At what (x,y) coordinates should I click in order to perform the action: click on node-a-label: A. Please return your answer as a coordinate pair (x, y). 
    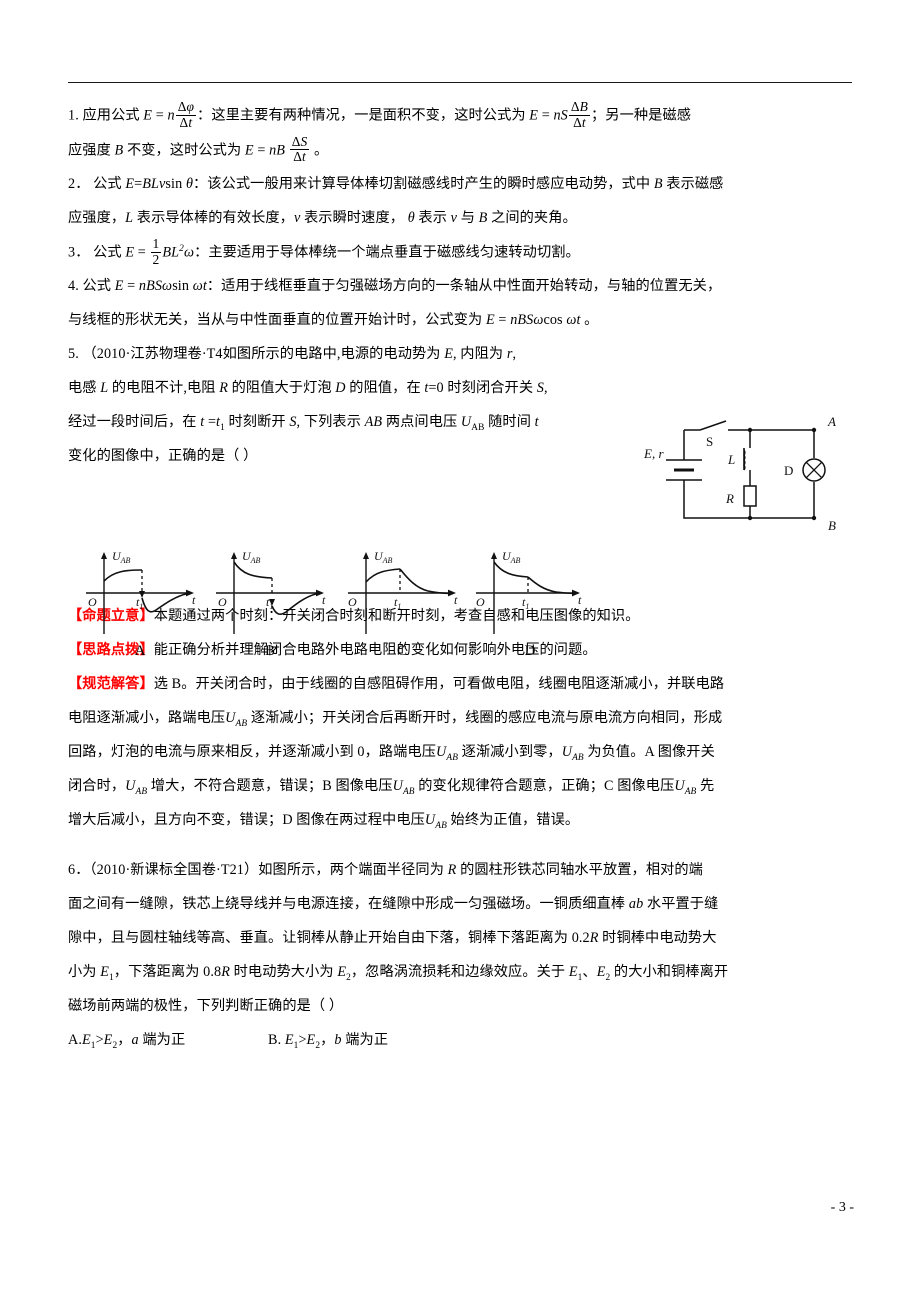
    Looking at the image, I should click on (831, 421).